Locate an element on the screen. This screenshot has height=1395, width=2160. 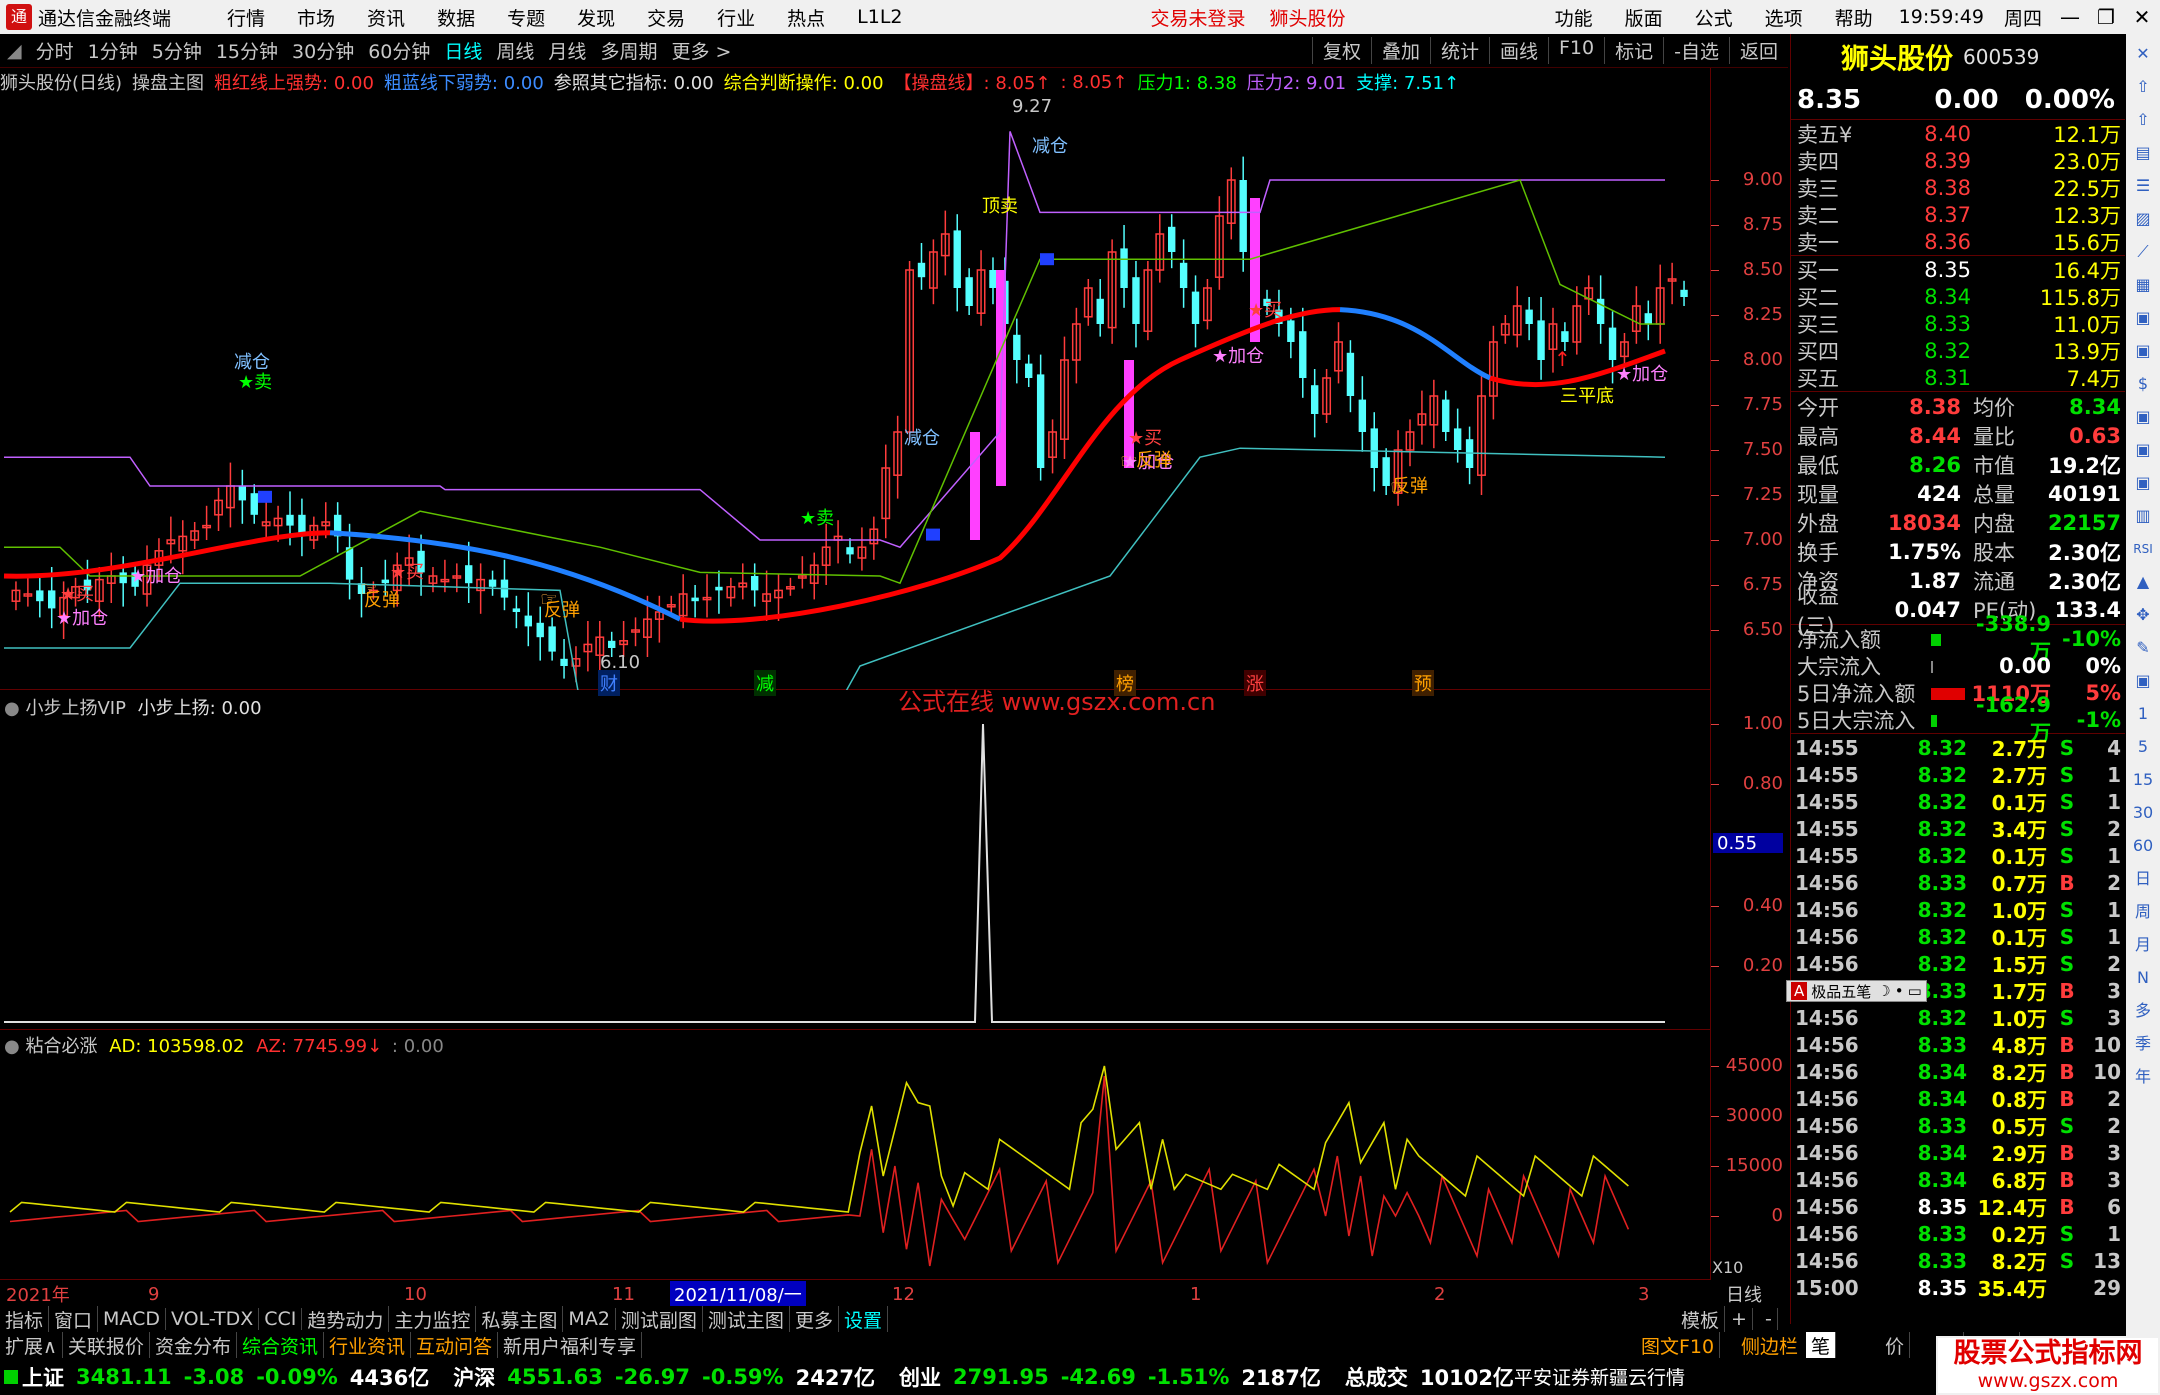
ime-toolbar: A 极品五笔 ☽ • ▭ is located at coordinates (1856, 991).